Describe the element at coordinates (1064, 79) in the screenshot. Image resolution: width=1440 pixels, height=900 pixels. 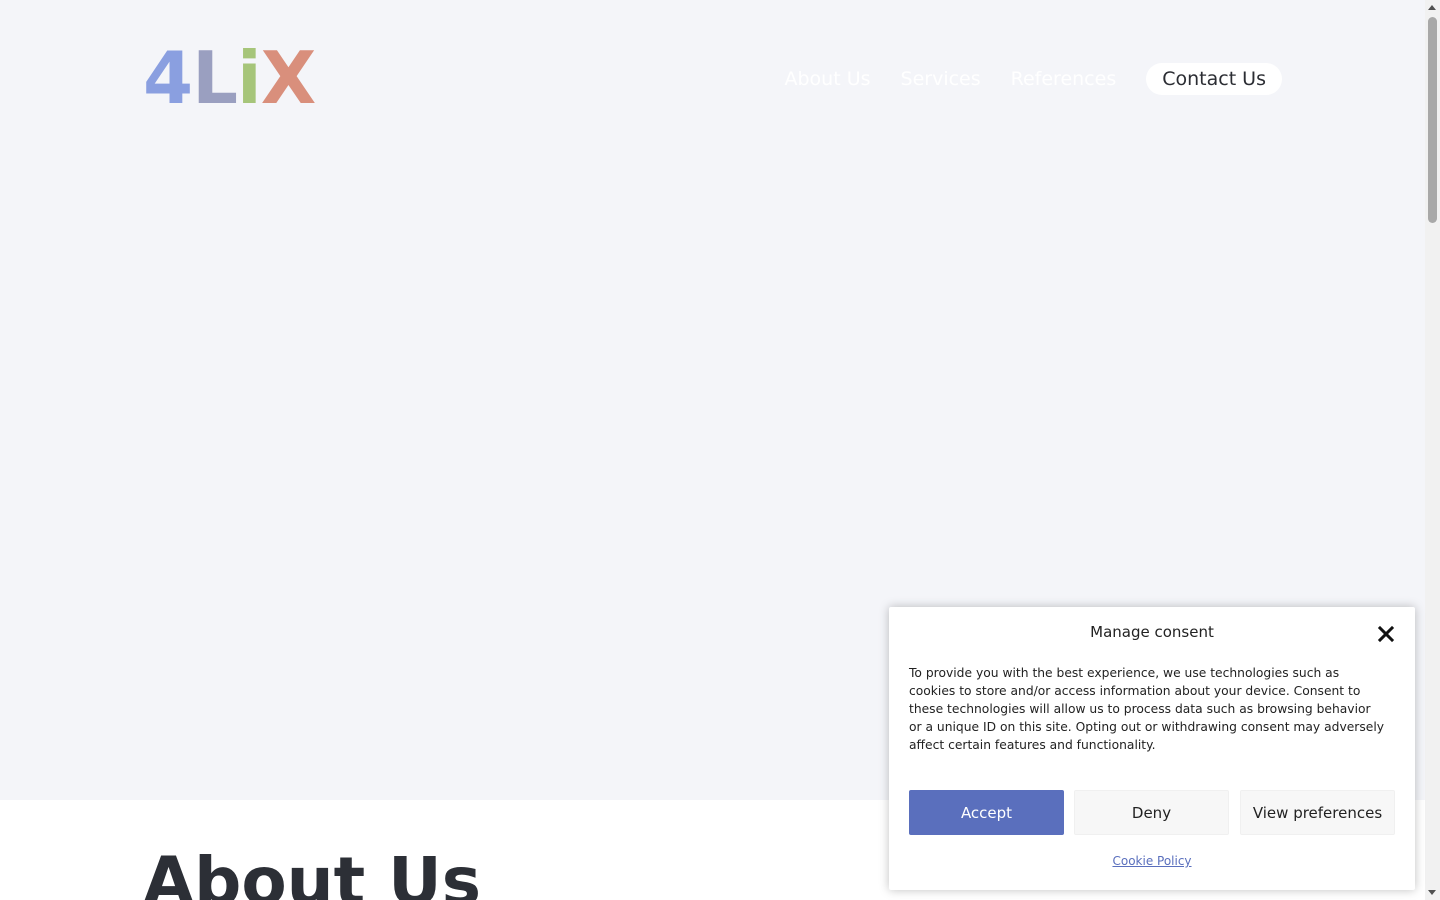
I see `nav-references-link: References` at that location.